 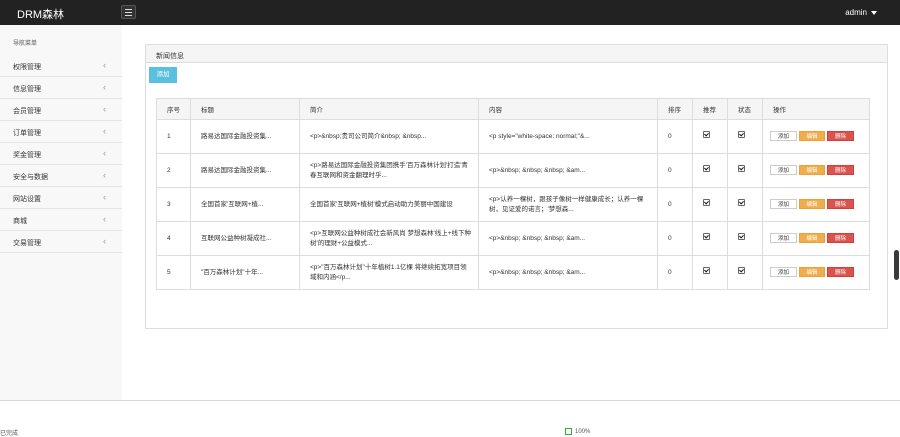 I want to click on sidebar-item-mall: 商城 ‹, so click(x=61, y=220).